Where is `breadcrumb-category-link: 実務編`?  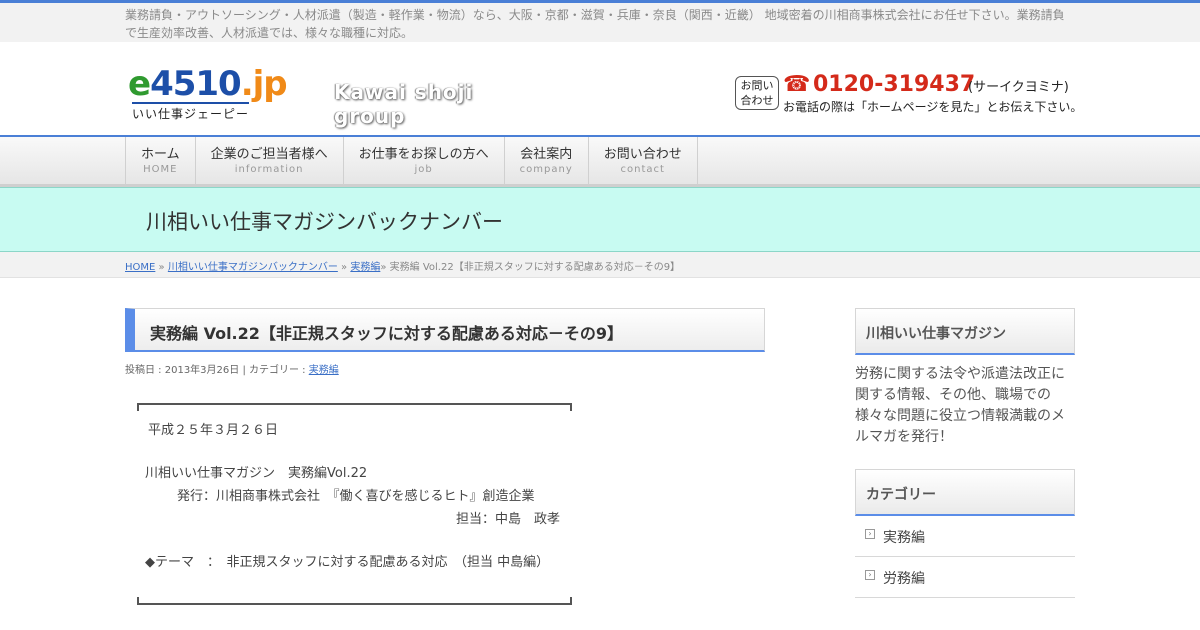
breadcrumb-category-link: 実務編 is located at coordinates (365, 267).